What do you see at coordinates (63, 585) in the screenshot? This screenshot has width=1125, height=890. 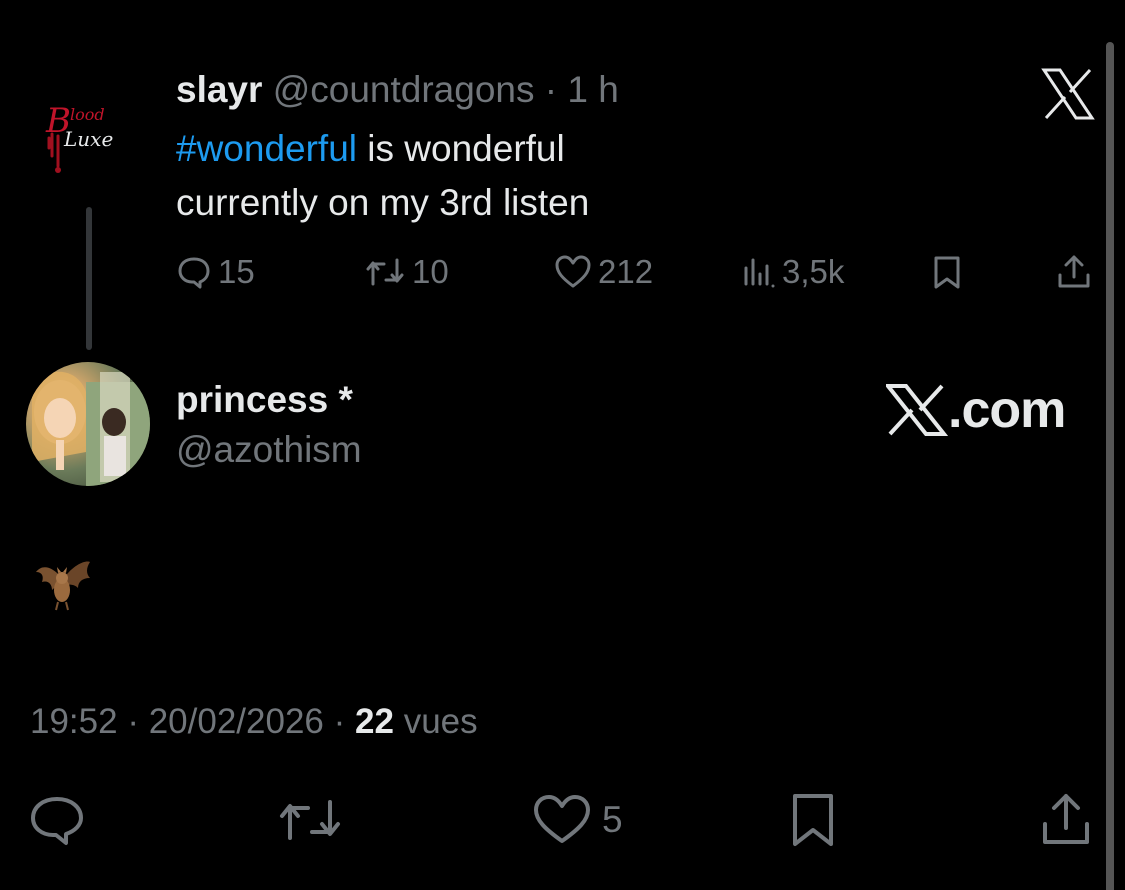 I see `bat-emoji-icon` at bounding box center [63, 585].